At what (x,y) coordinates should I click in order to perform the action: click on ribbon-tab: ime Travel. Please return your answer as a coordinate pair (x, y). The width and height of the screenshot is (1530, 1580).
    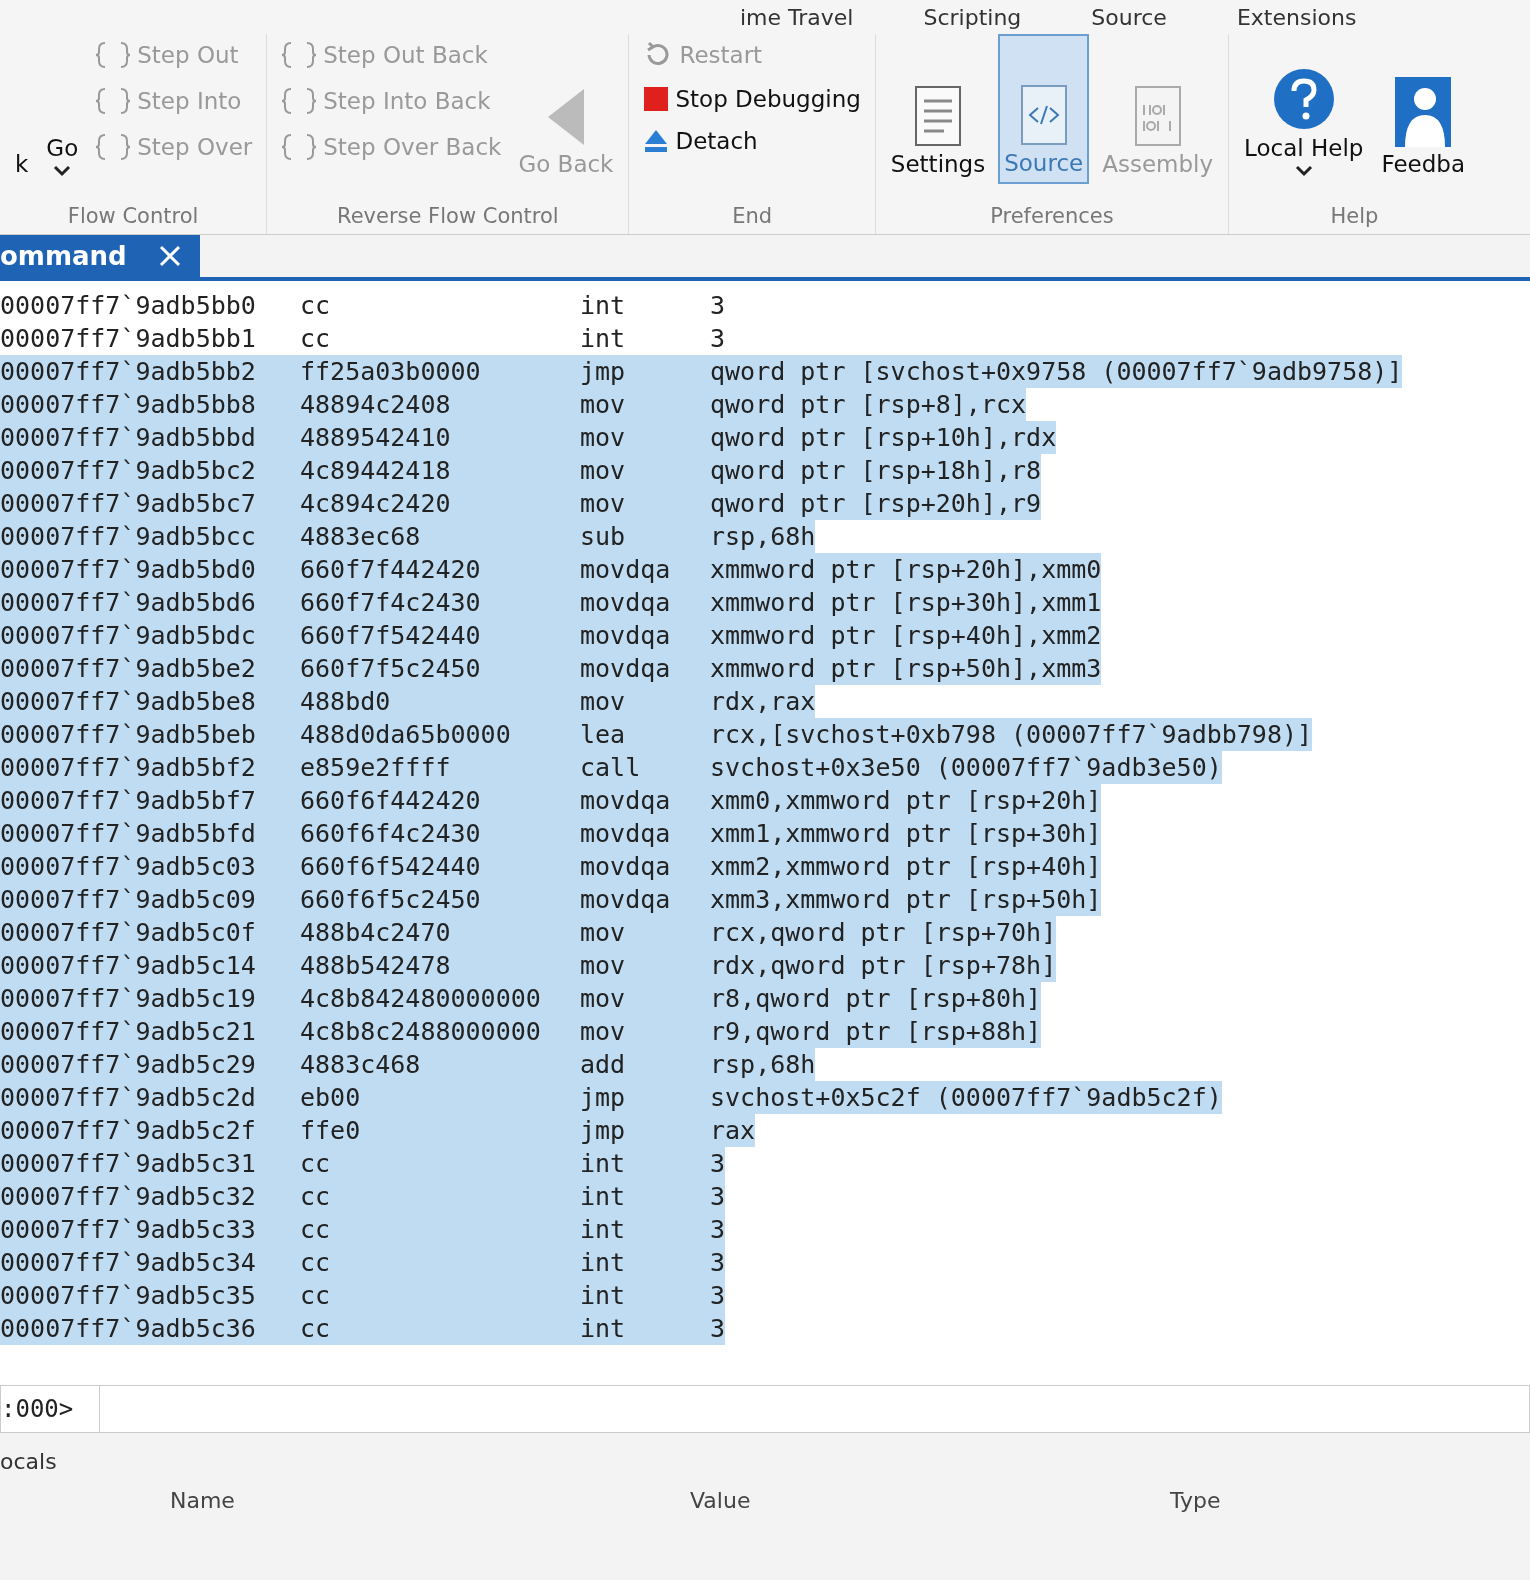
    Looking at the image, I should click on (797, 17).